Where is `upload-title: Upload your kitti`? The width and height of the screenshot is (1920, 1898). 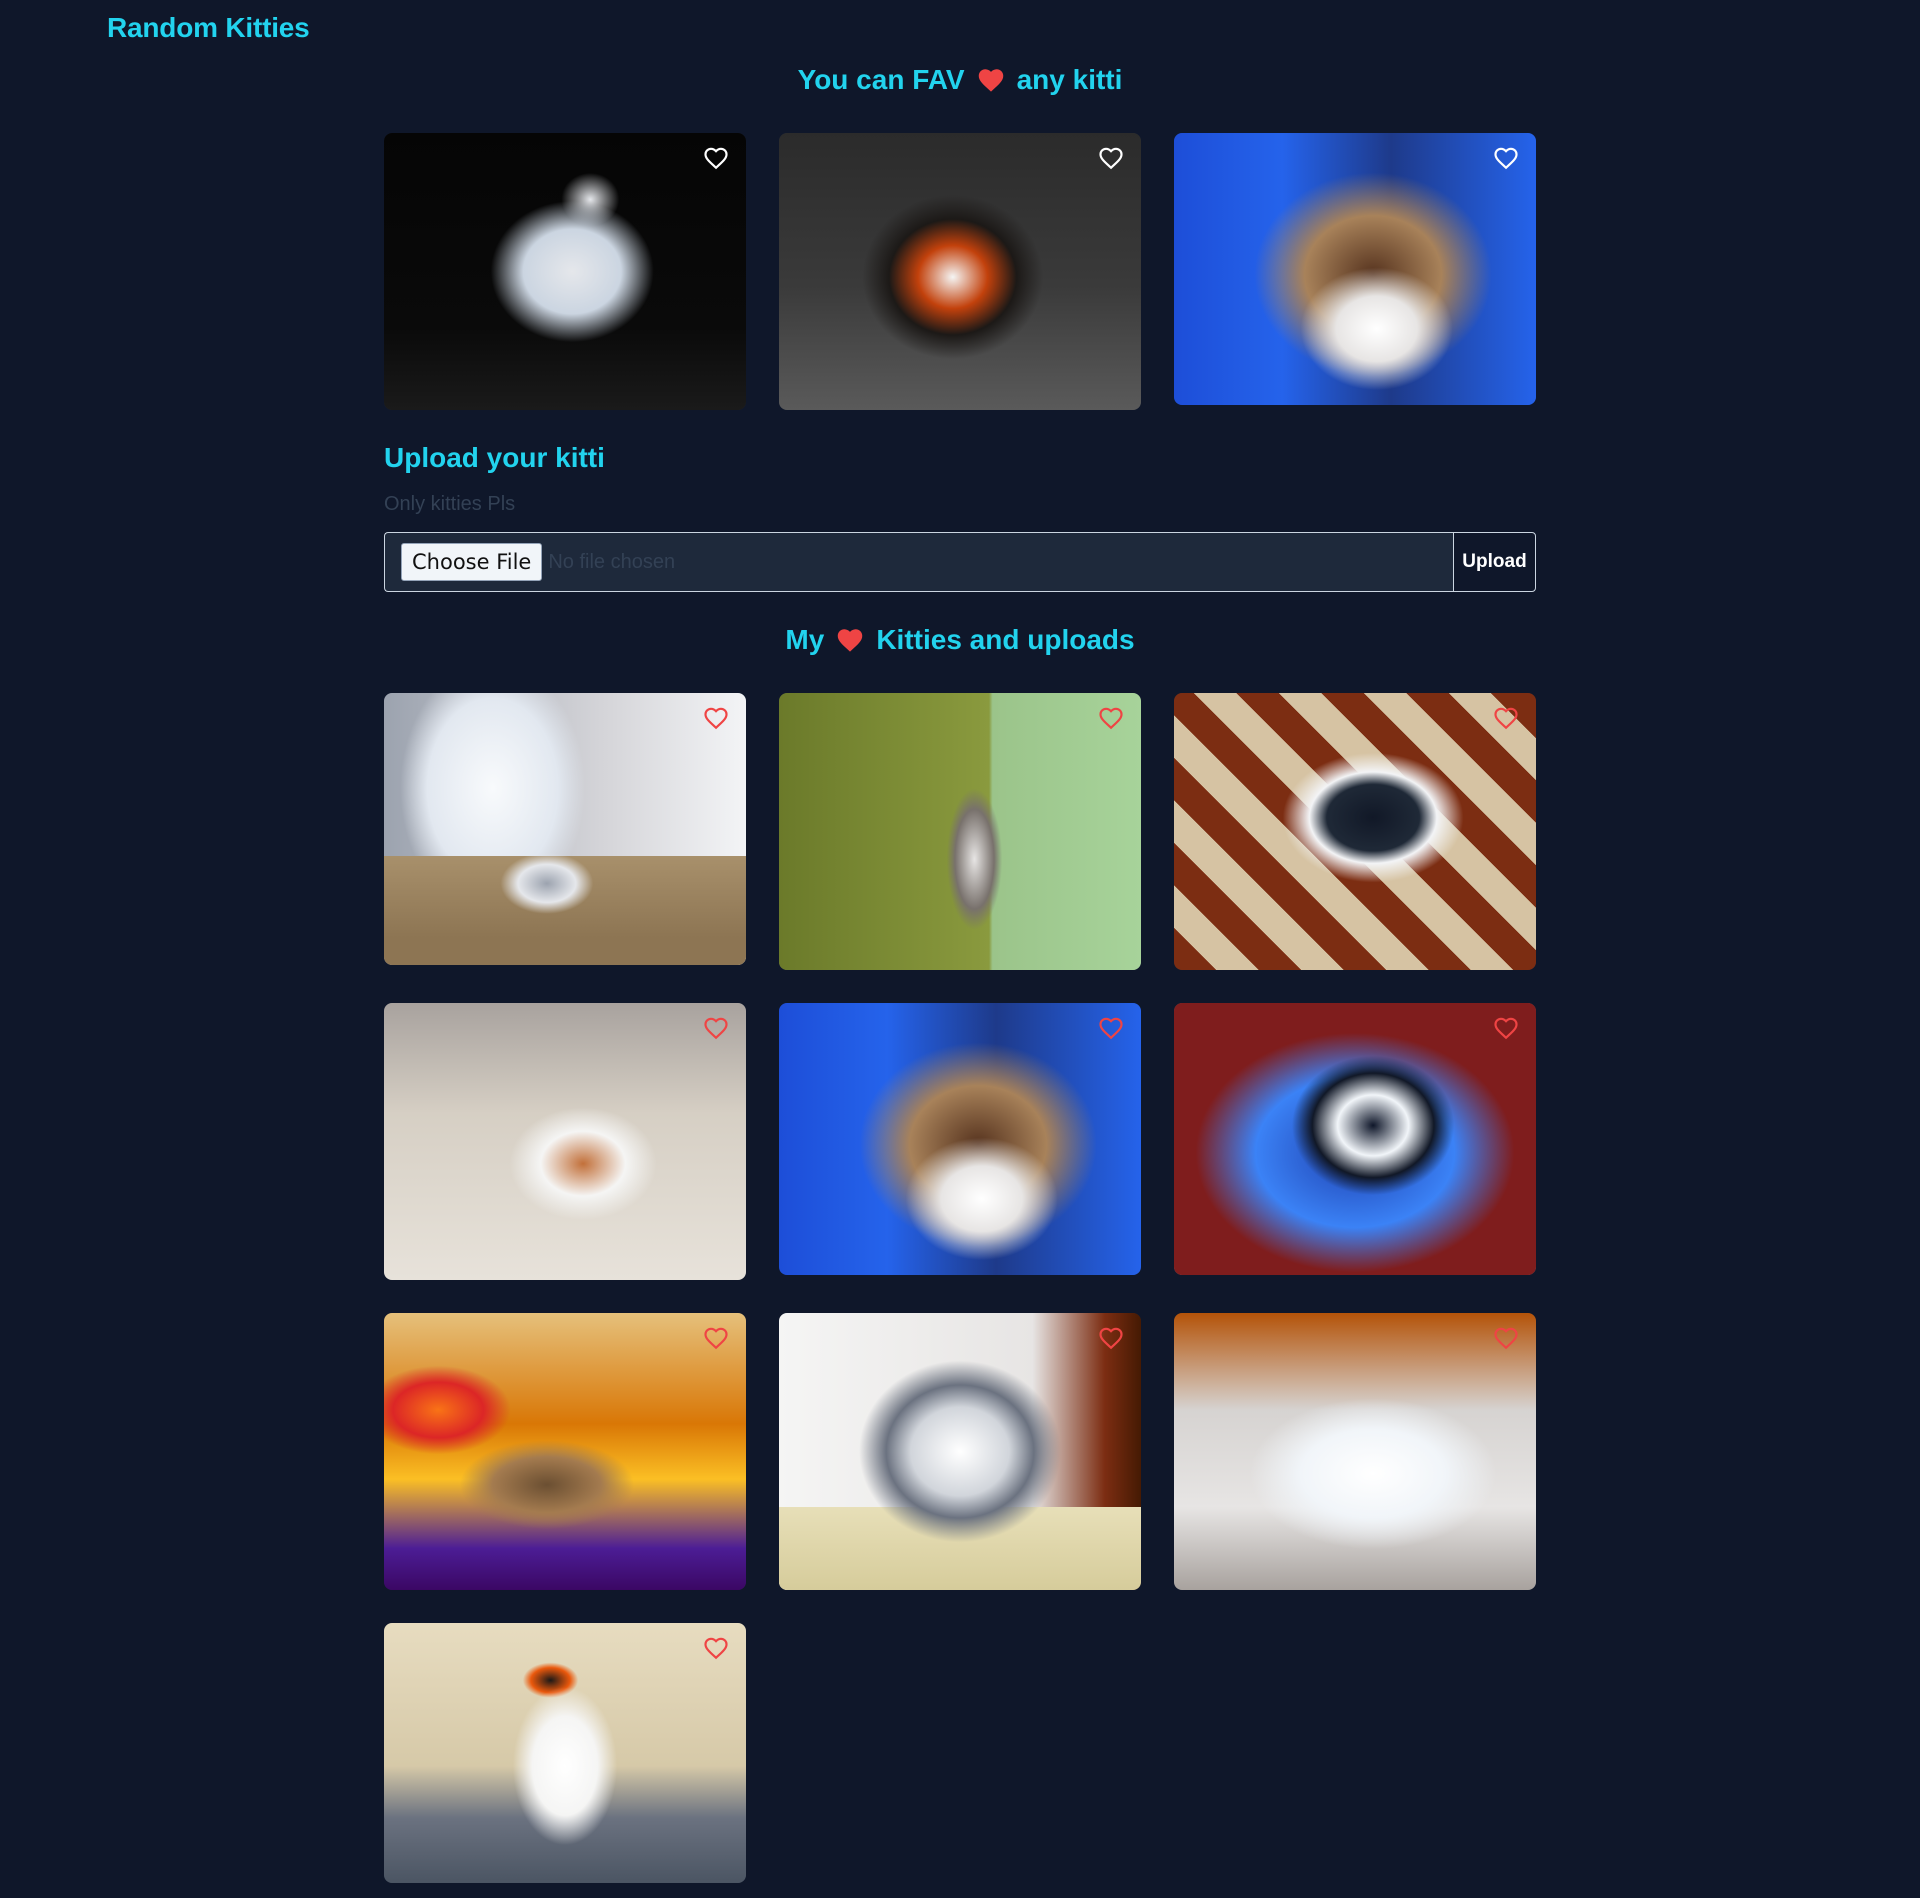
upload-title: Upload your kitti is located at coordinates (494, 457).